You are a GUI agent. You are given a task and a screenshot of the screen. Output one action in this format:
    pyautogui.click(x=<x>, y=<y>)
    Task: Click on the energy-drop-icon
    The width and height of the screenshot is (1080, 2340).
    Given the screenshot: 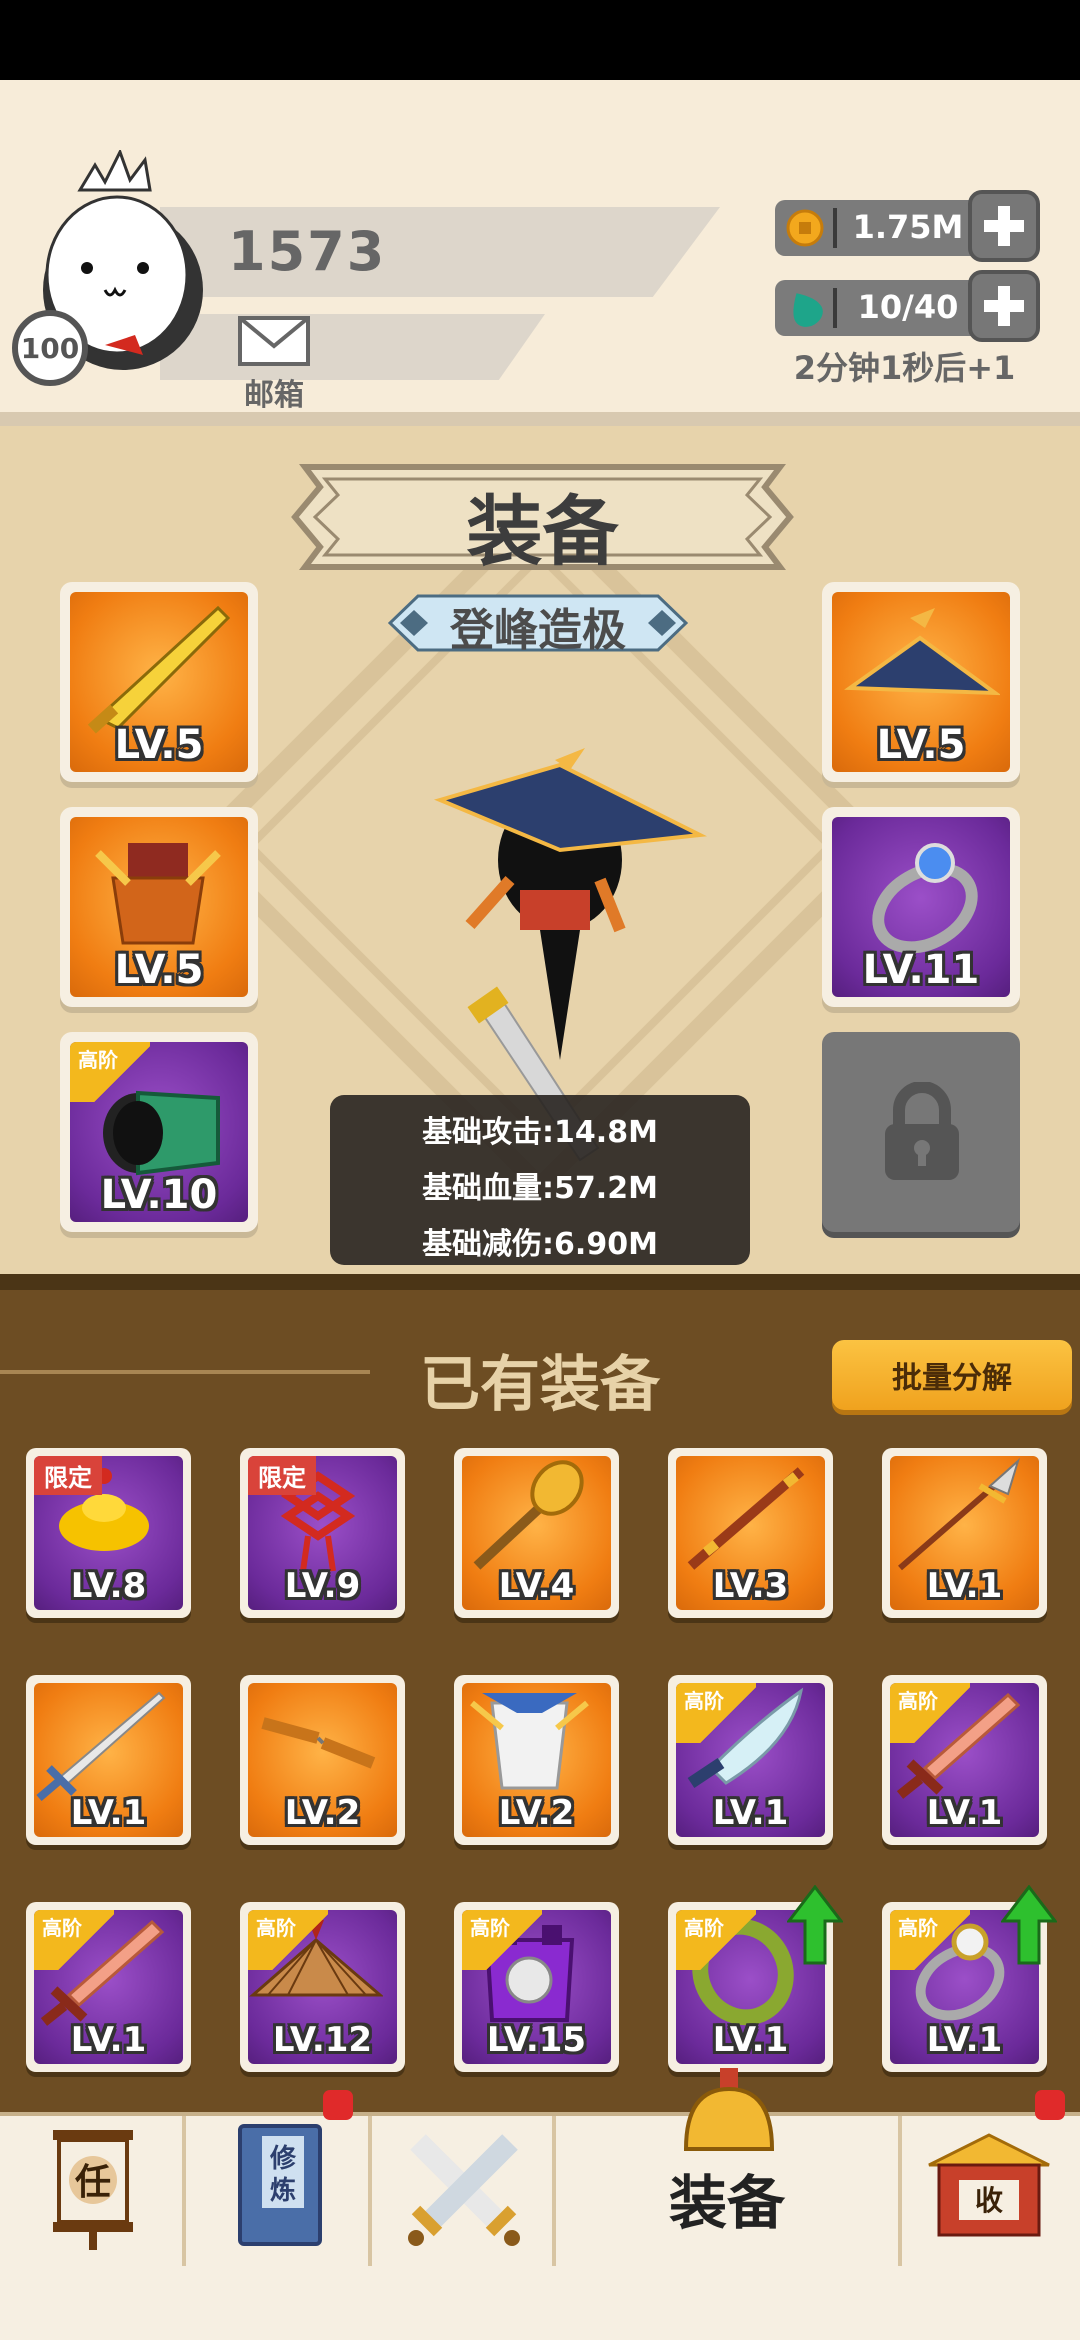 What is the action you would take?
    pyautogui.click(x=808, y=310)
    